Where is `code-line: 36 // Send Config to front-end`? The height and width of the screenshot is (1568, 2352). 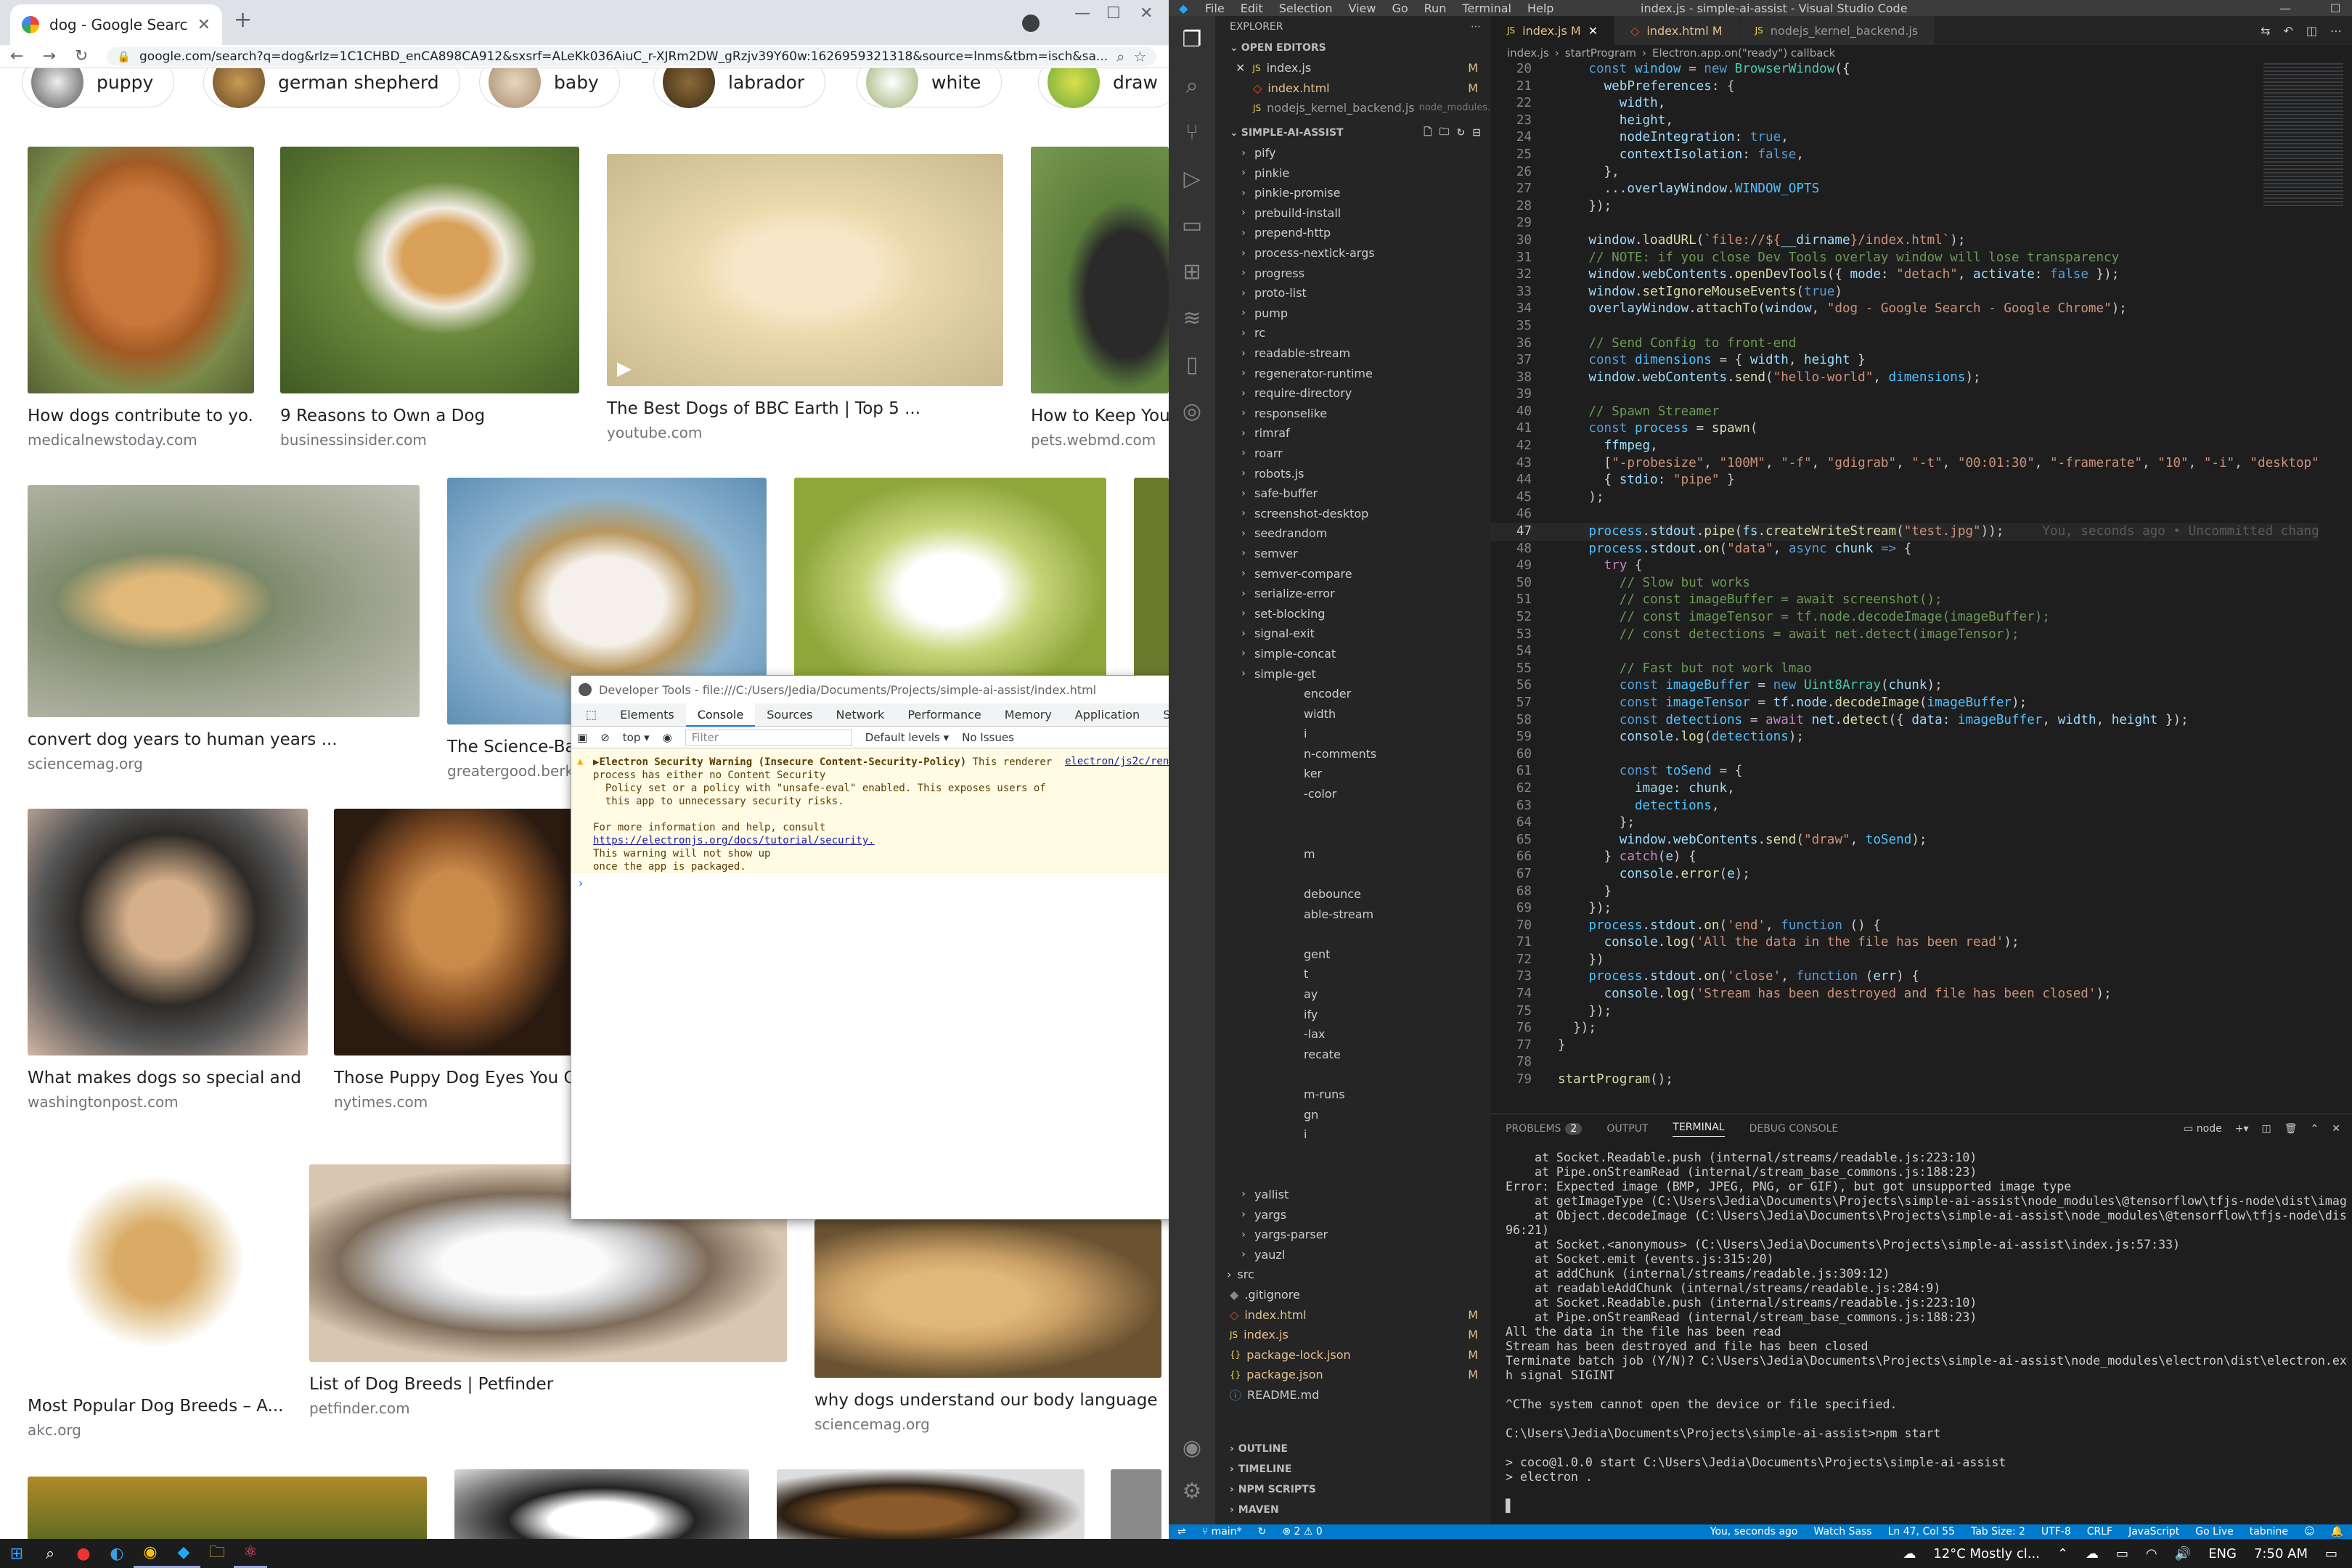 code-line: 36 // Send Config to front-end is located at coordinates (1905, 344).